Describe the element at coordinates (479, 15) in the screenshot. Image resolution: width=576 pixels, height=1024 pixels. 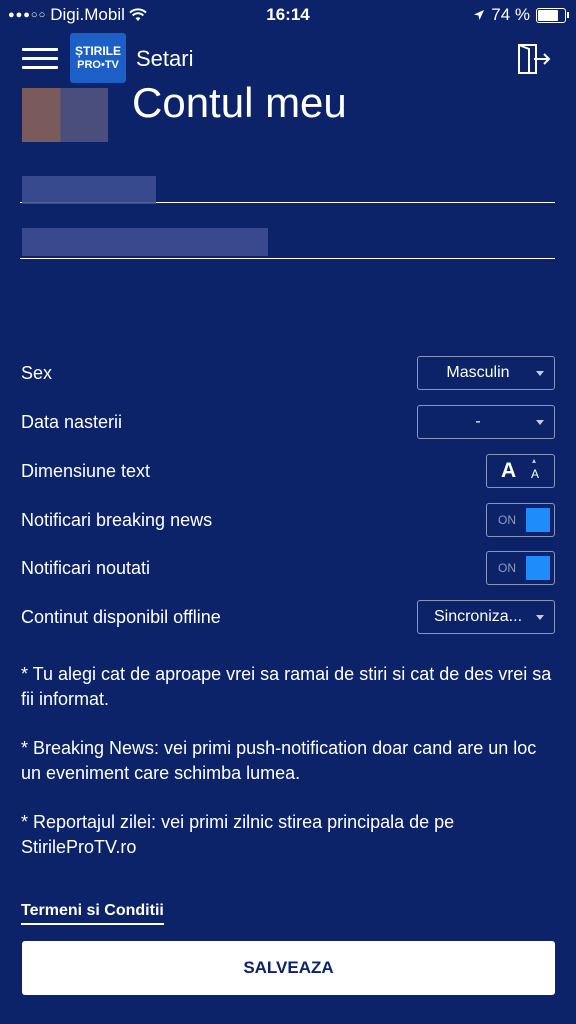
I see `location-icon` at that location.